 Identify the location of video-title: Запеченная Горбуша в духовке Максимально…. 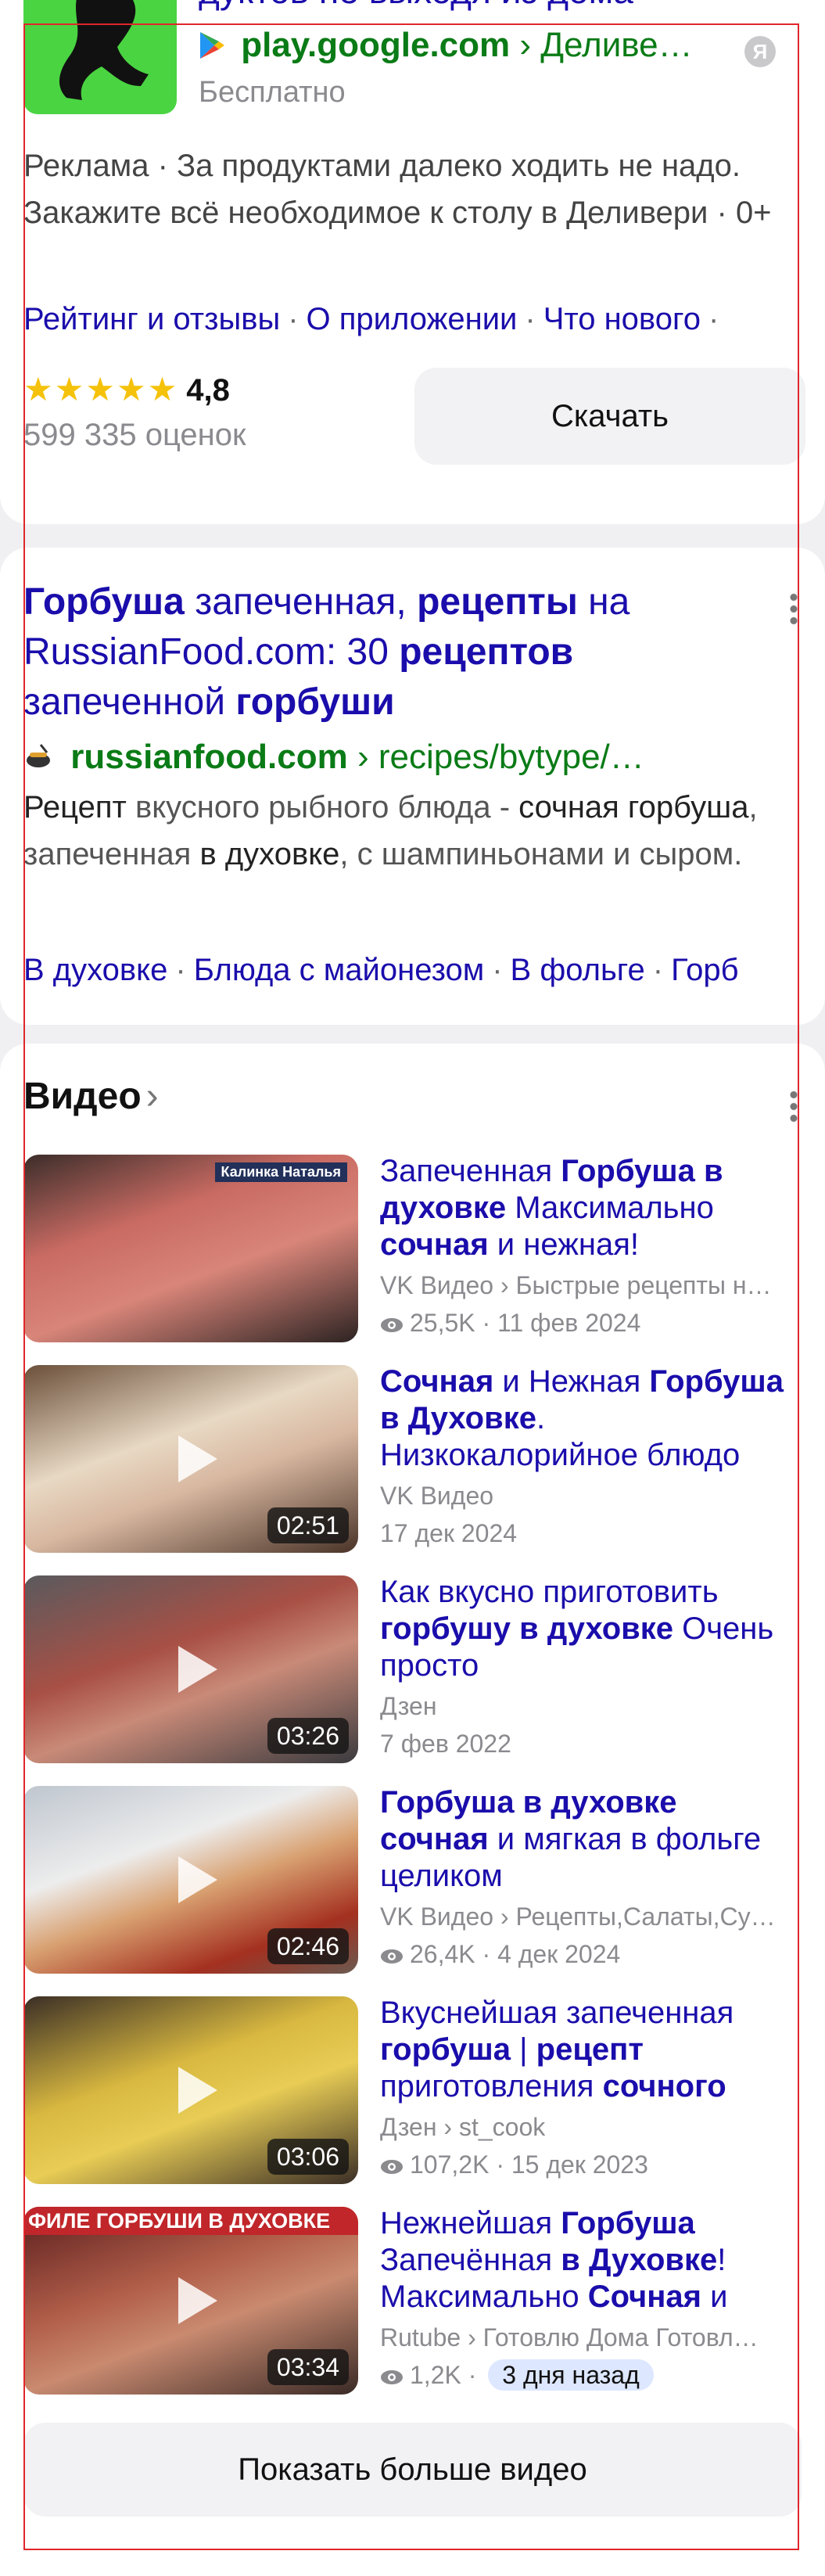
(583, 1208).